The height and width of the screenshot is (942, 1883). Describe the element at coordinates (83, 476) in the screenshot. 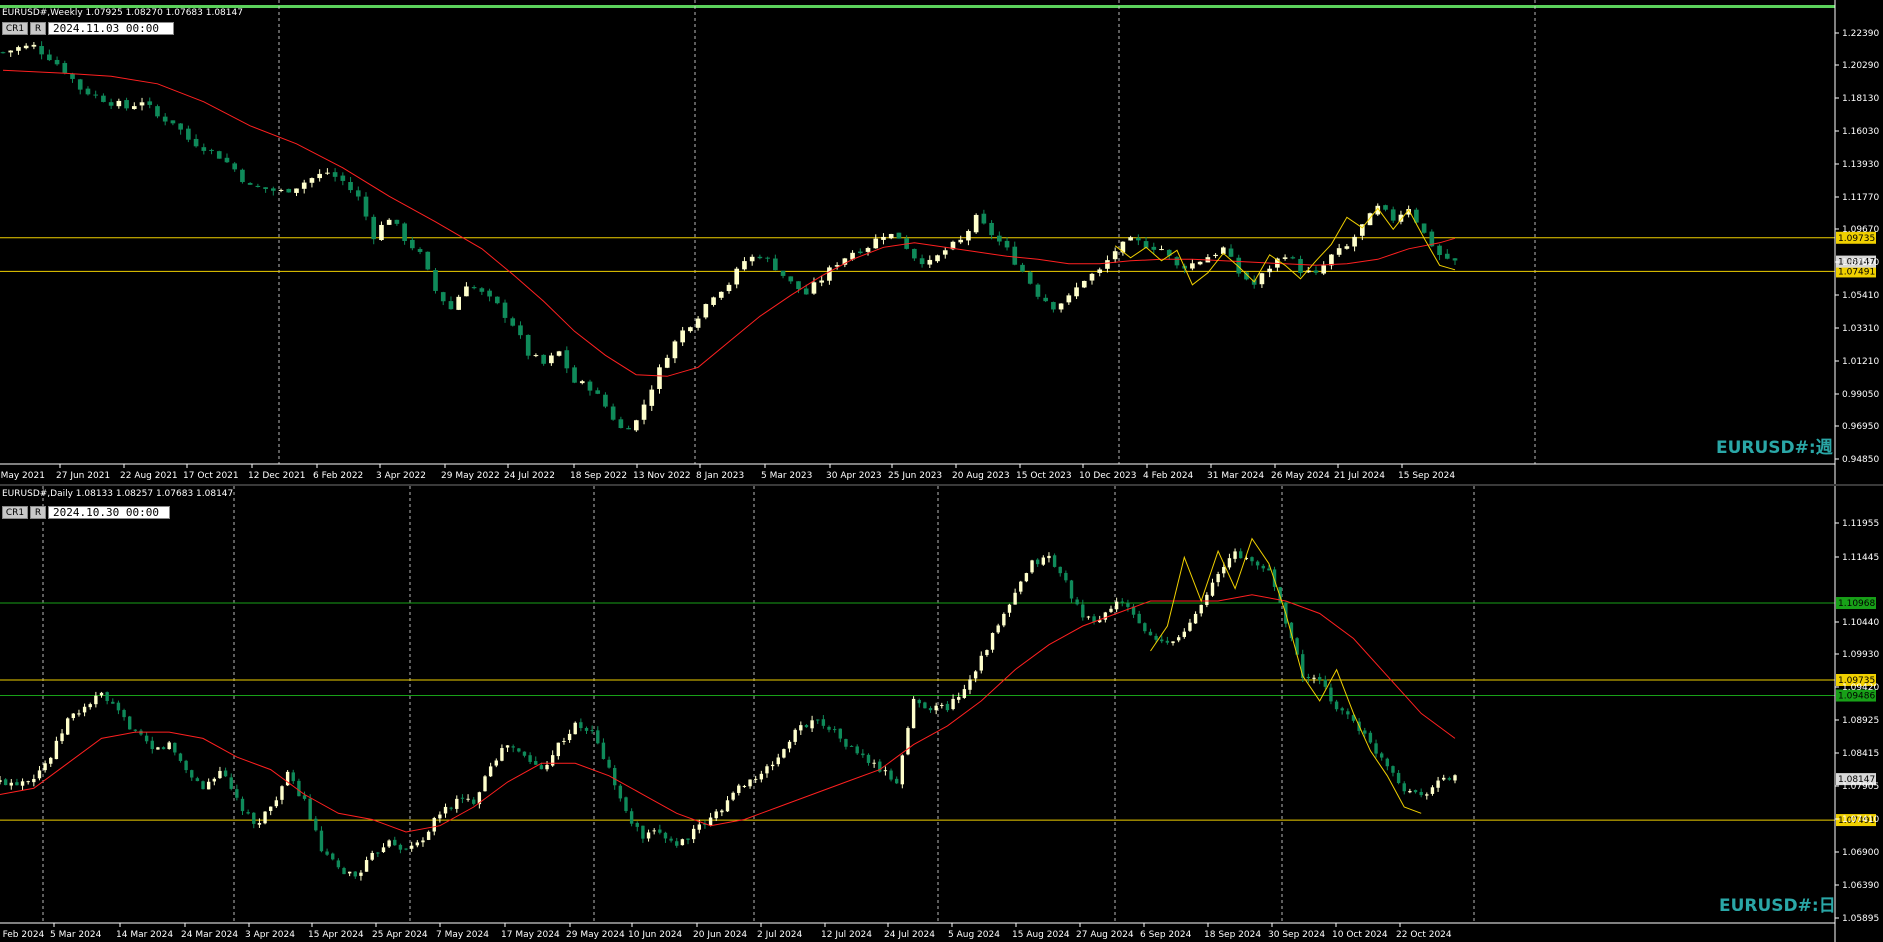

I see `weekly-date-tick-label: 27 Jun 2021` at that location.